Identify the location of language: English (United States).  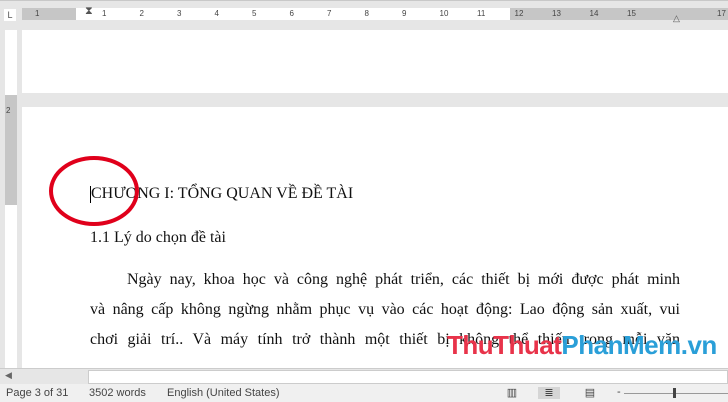
(223, 393).